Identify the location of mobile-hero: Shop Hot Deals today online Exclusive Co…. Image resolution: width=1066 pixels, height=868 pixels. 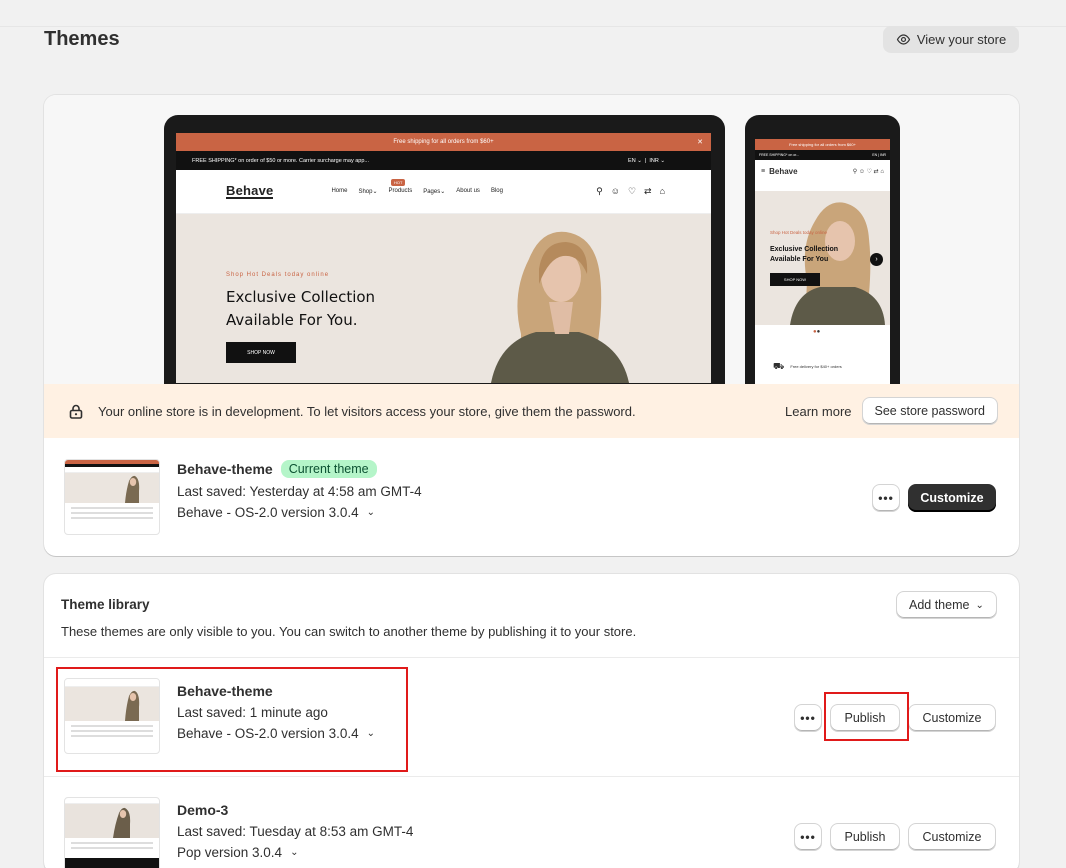
(822, 258).